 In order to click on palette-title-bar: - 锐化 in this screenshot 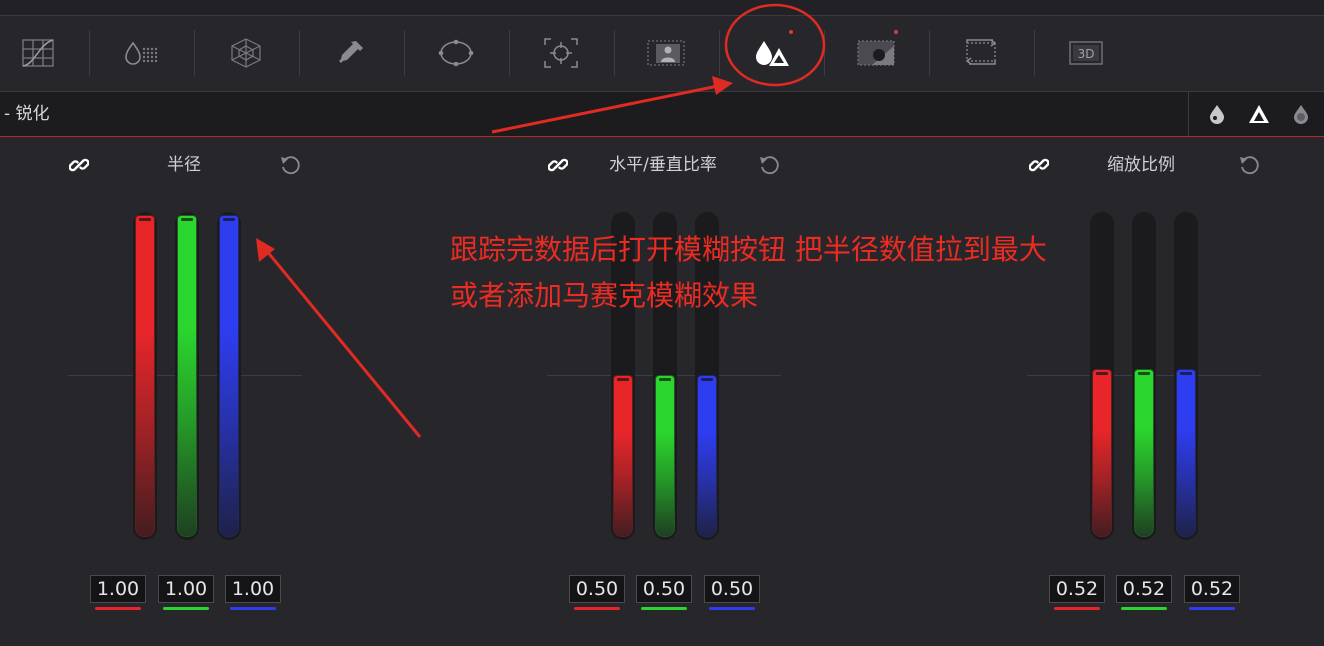, I will do `click(662, 114)`.